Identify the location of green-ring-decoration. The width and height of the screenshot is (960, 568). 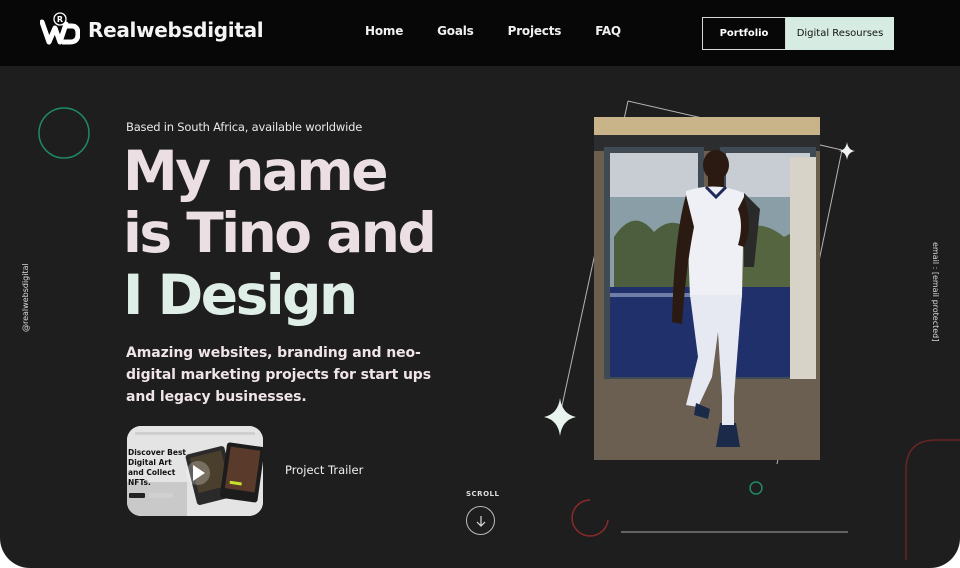
(64, 133).